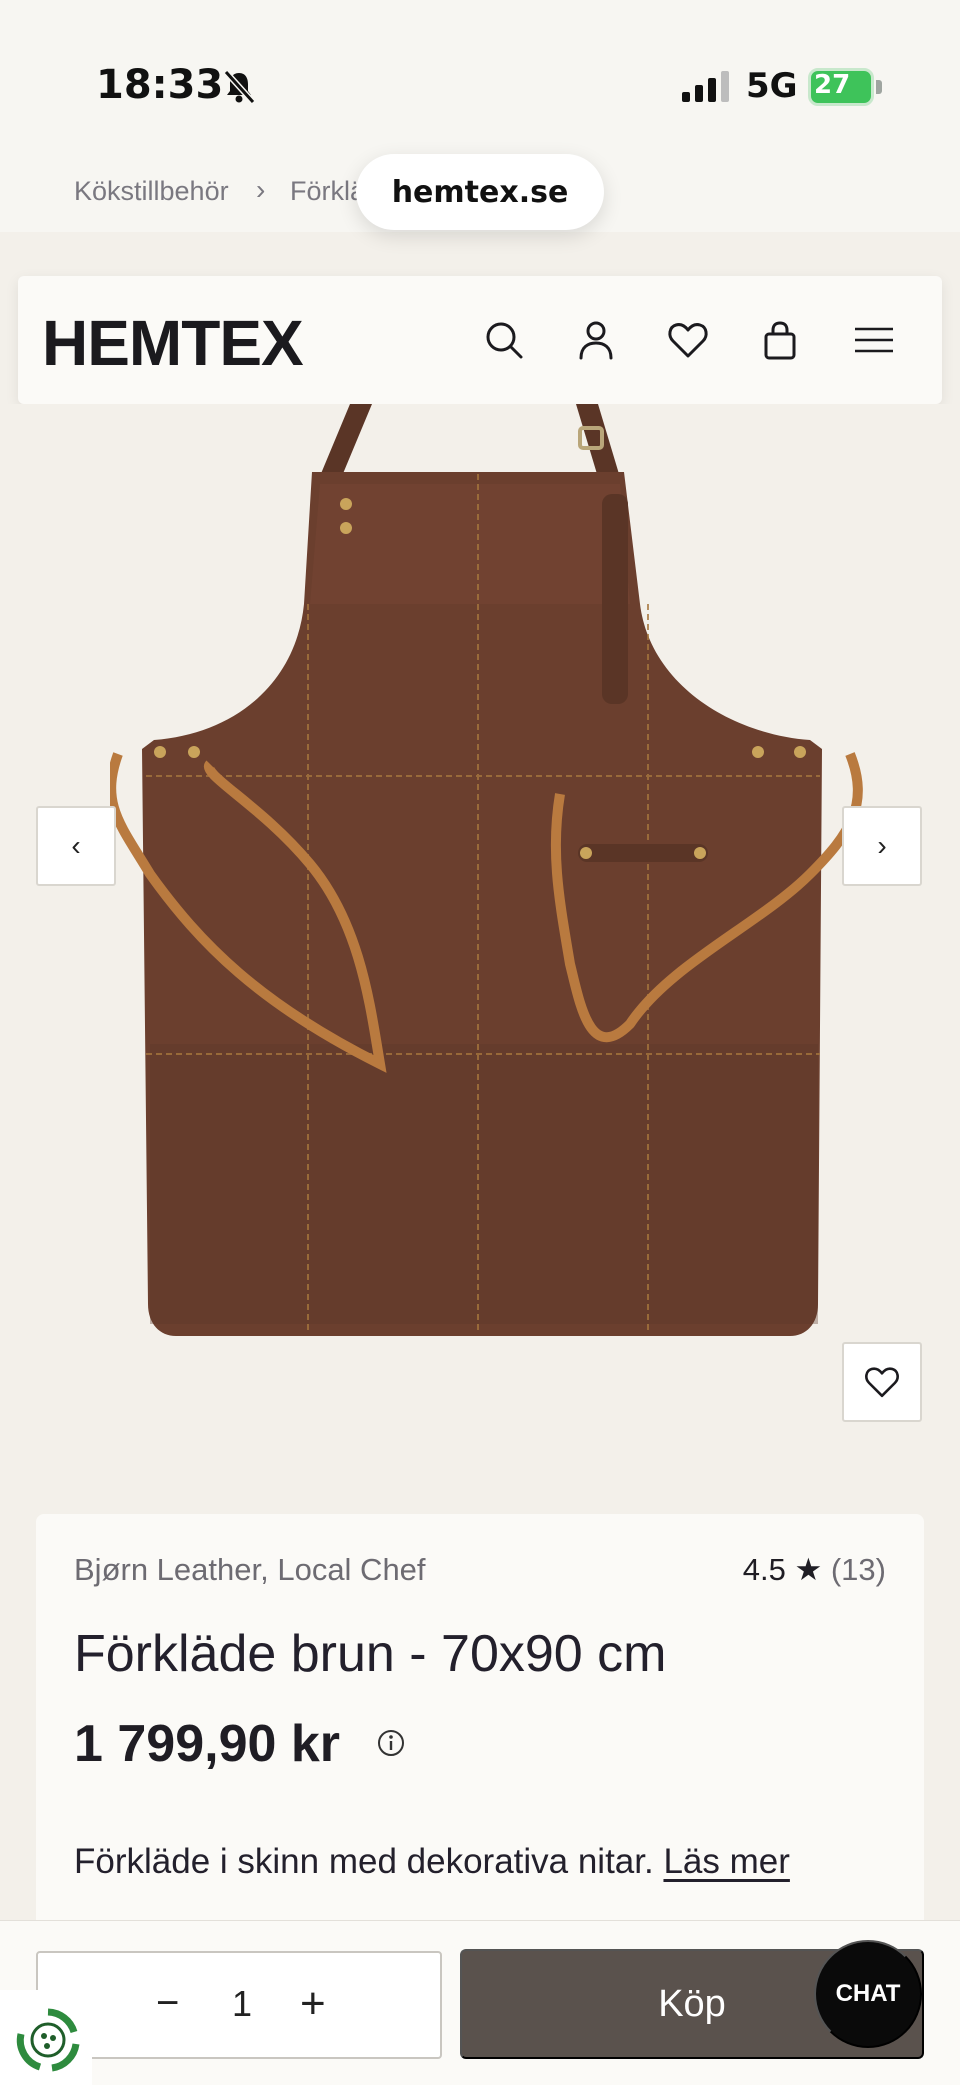 Image resolution: width=960 pixels, height=2085 pixels. What do you see at coordinates (391, 1743) in the screenshot?
I see `info-icon` at bounding box center [391, 1743].